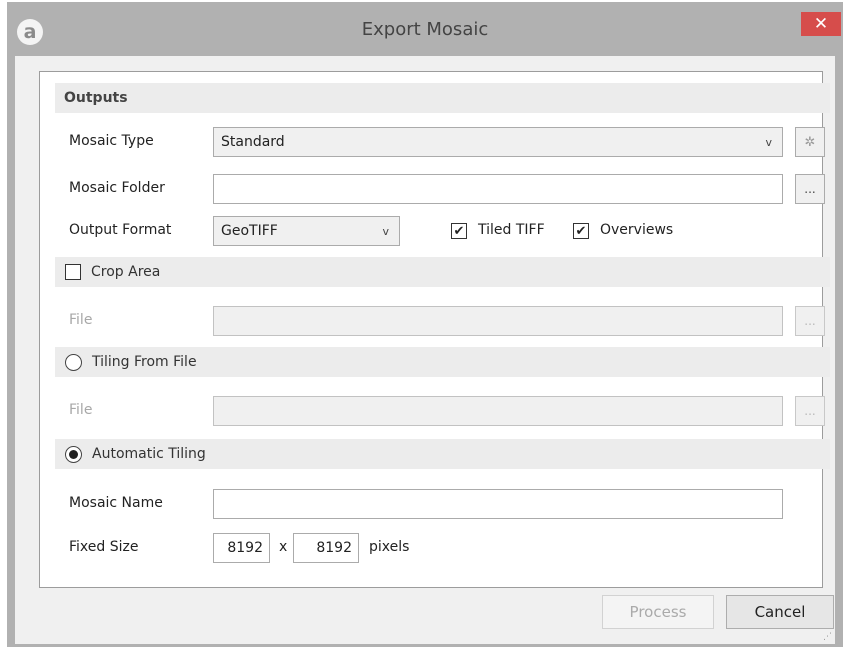  What do you see at coordinates (283, 547) in the screenshot?
I see `fixed-size-times-label: x` at bounding box center [283, 547].